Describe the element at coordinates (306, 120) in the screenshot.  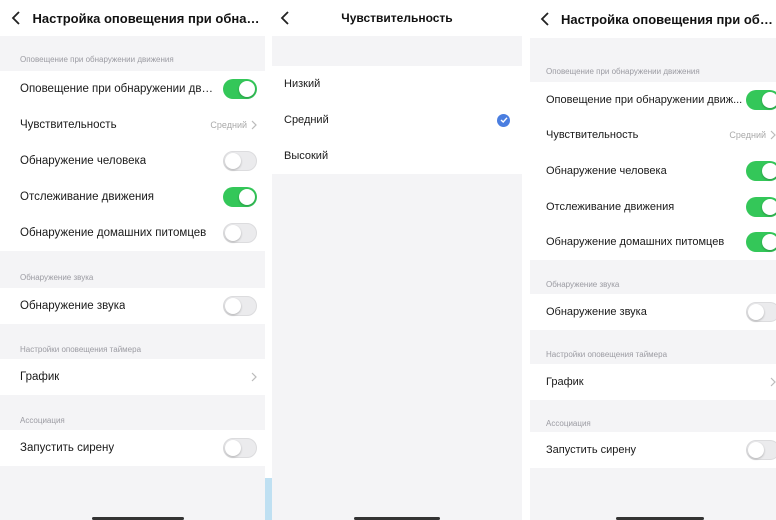
I see `option-label: Средний` at that location.